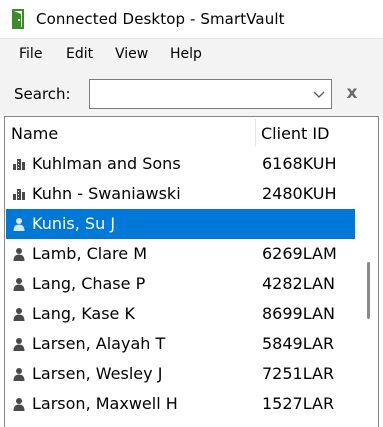 This screenshot has height=427, width=383. Describe the element at coordinates (180, 374) in the screenshot. I see `list-row: Larsen, Wesley J 7251LAR` at that location.